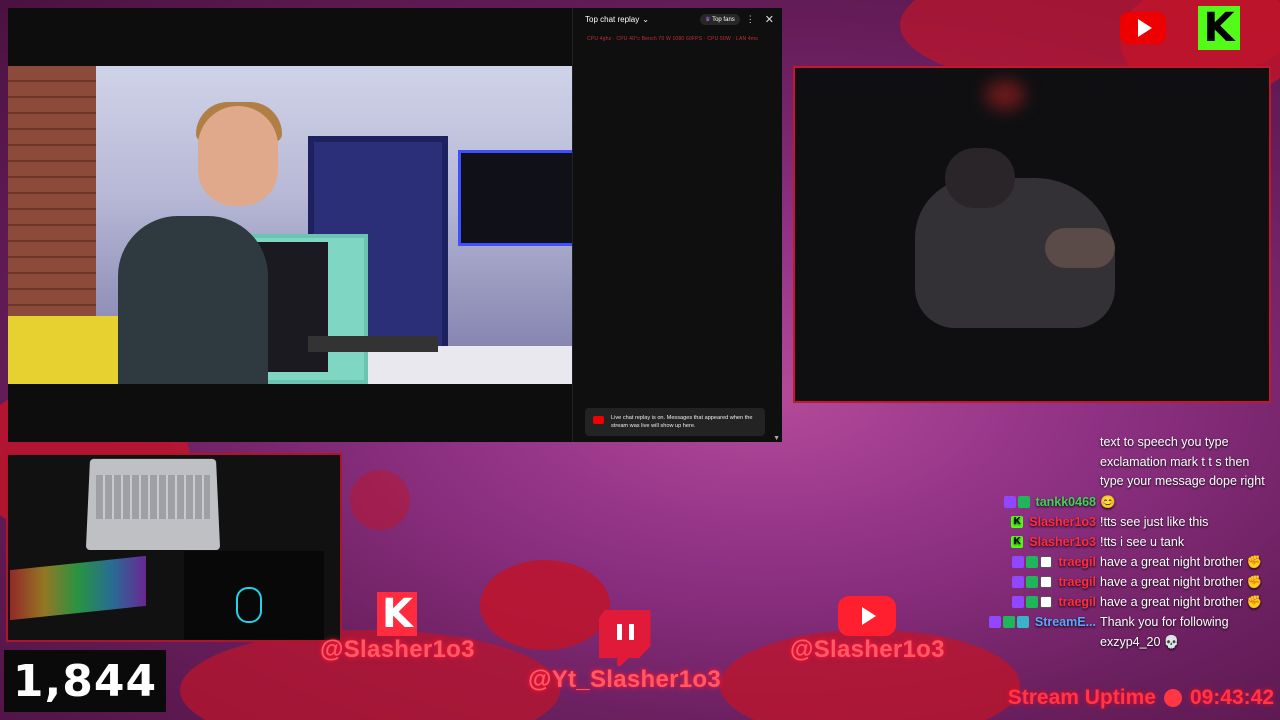 The height and width of the screenshot is (720, 1280). I want to click on top-fans-label: Top fans, so click(723, 19).